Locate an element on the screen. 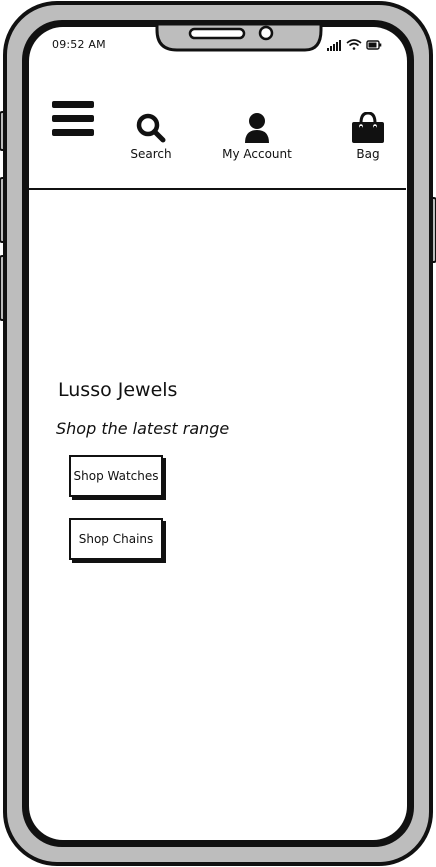 This screenshot has width=436, height=867. search-button: Search is located at coordinates (151, 140).